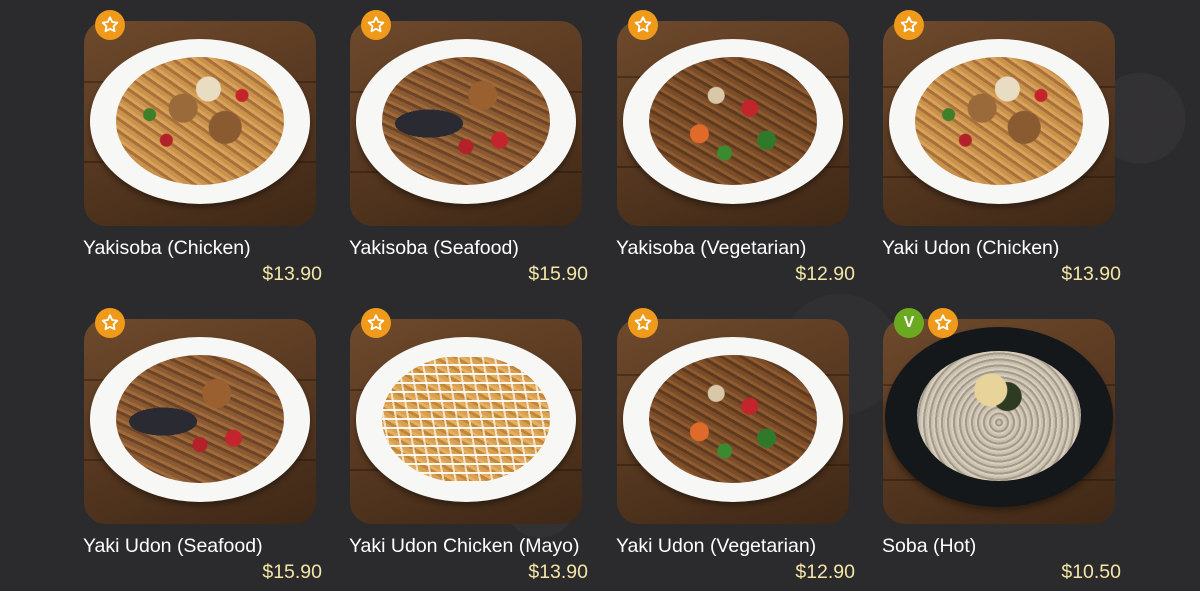 This screenshot has width=1200, height=591. Describe the element at coordinates (716, 546) in the screenshot. I see `item-name: Yaki Udon (Vegetarian)` at that location.